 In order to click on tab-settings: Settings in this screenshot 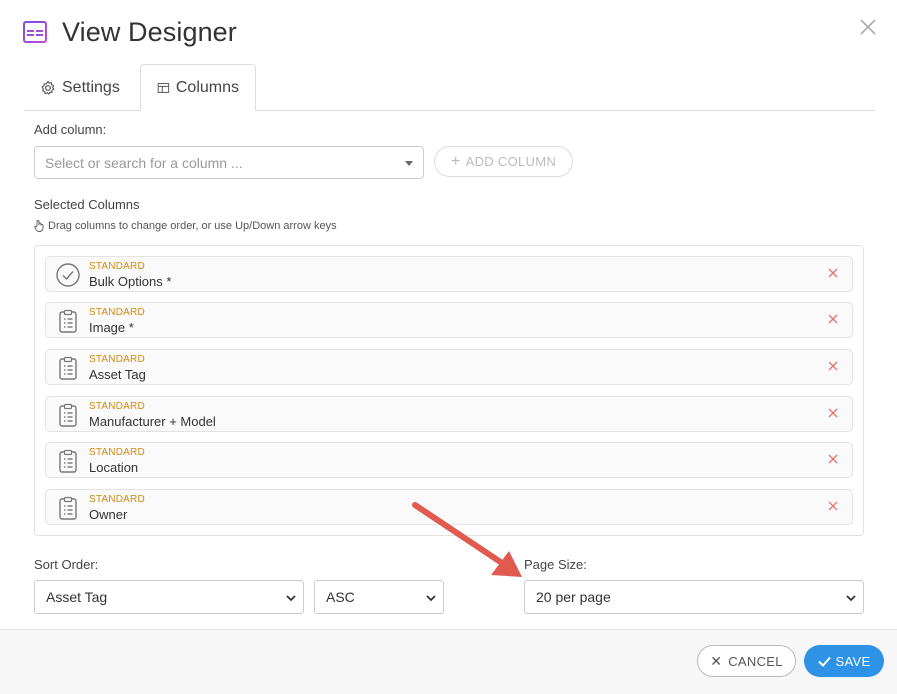, I will do `click(80, 87)`.